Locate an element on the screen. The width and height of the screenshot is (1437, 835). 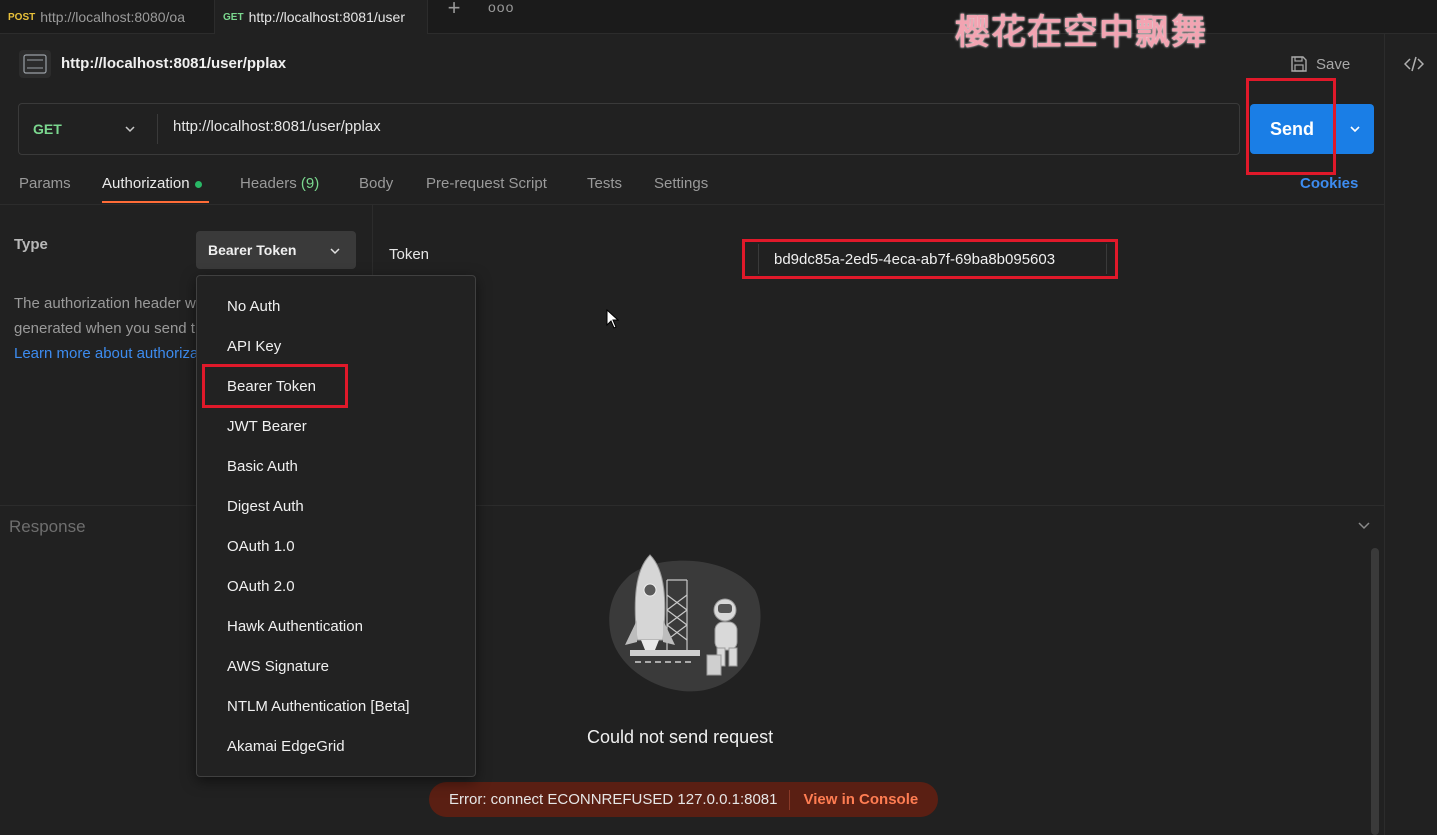
active-tab-indicator is located at coordinates (155, 202).